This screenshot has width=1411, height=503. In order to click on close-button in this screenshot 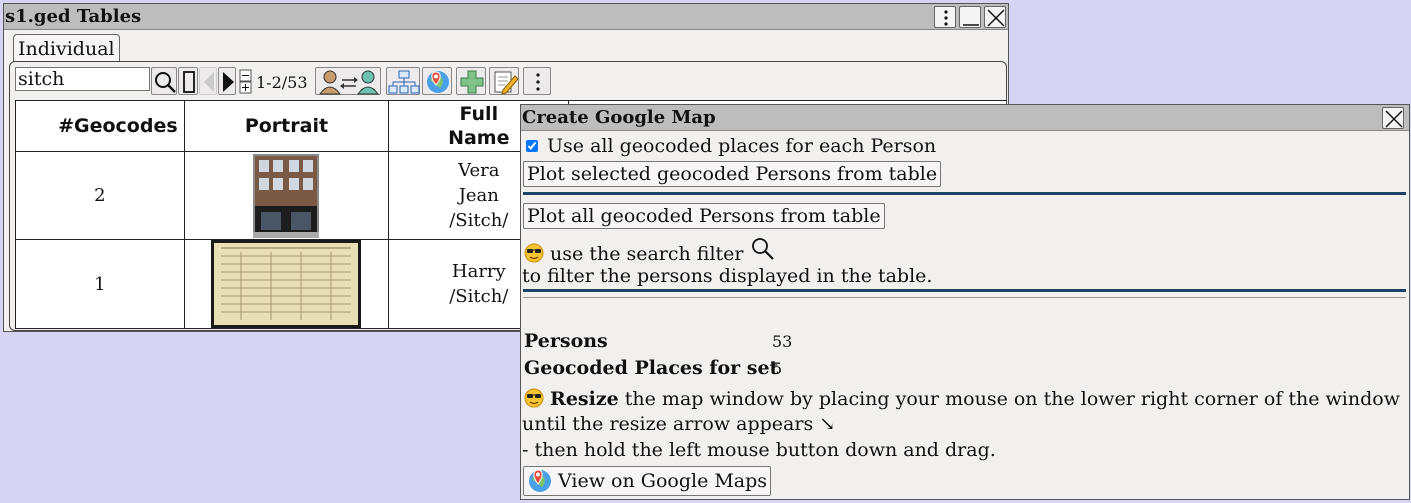, I will do `click(995, 17)`.